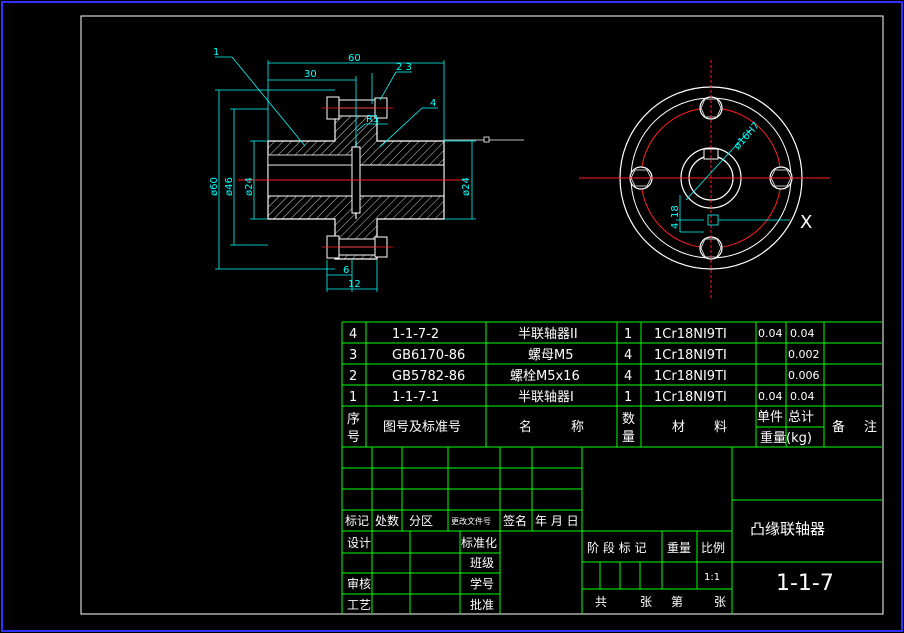  What do you see at coordinates (720, 602) in the screenshot?
I see `tb-sheet-unit: 张` at bounding box center [720, 602].